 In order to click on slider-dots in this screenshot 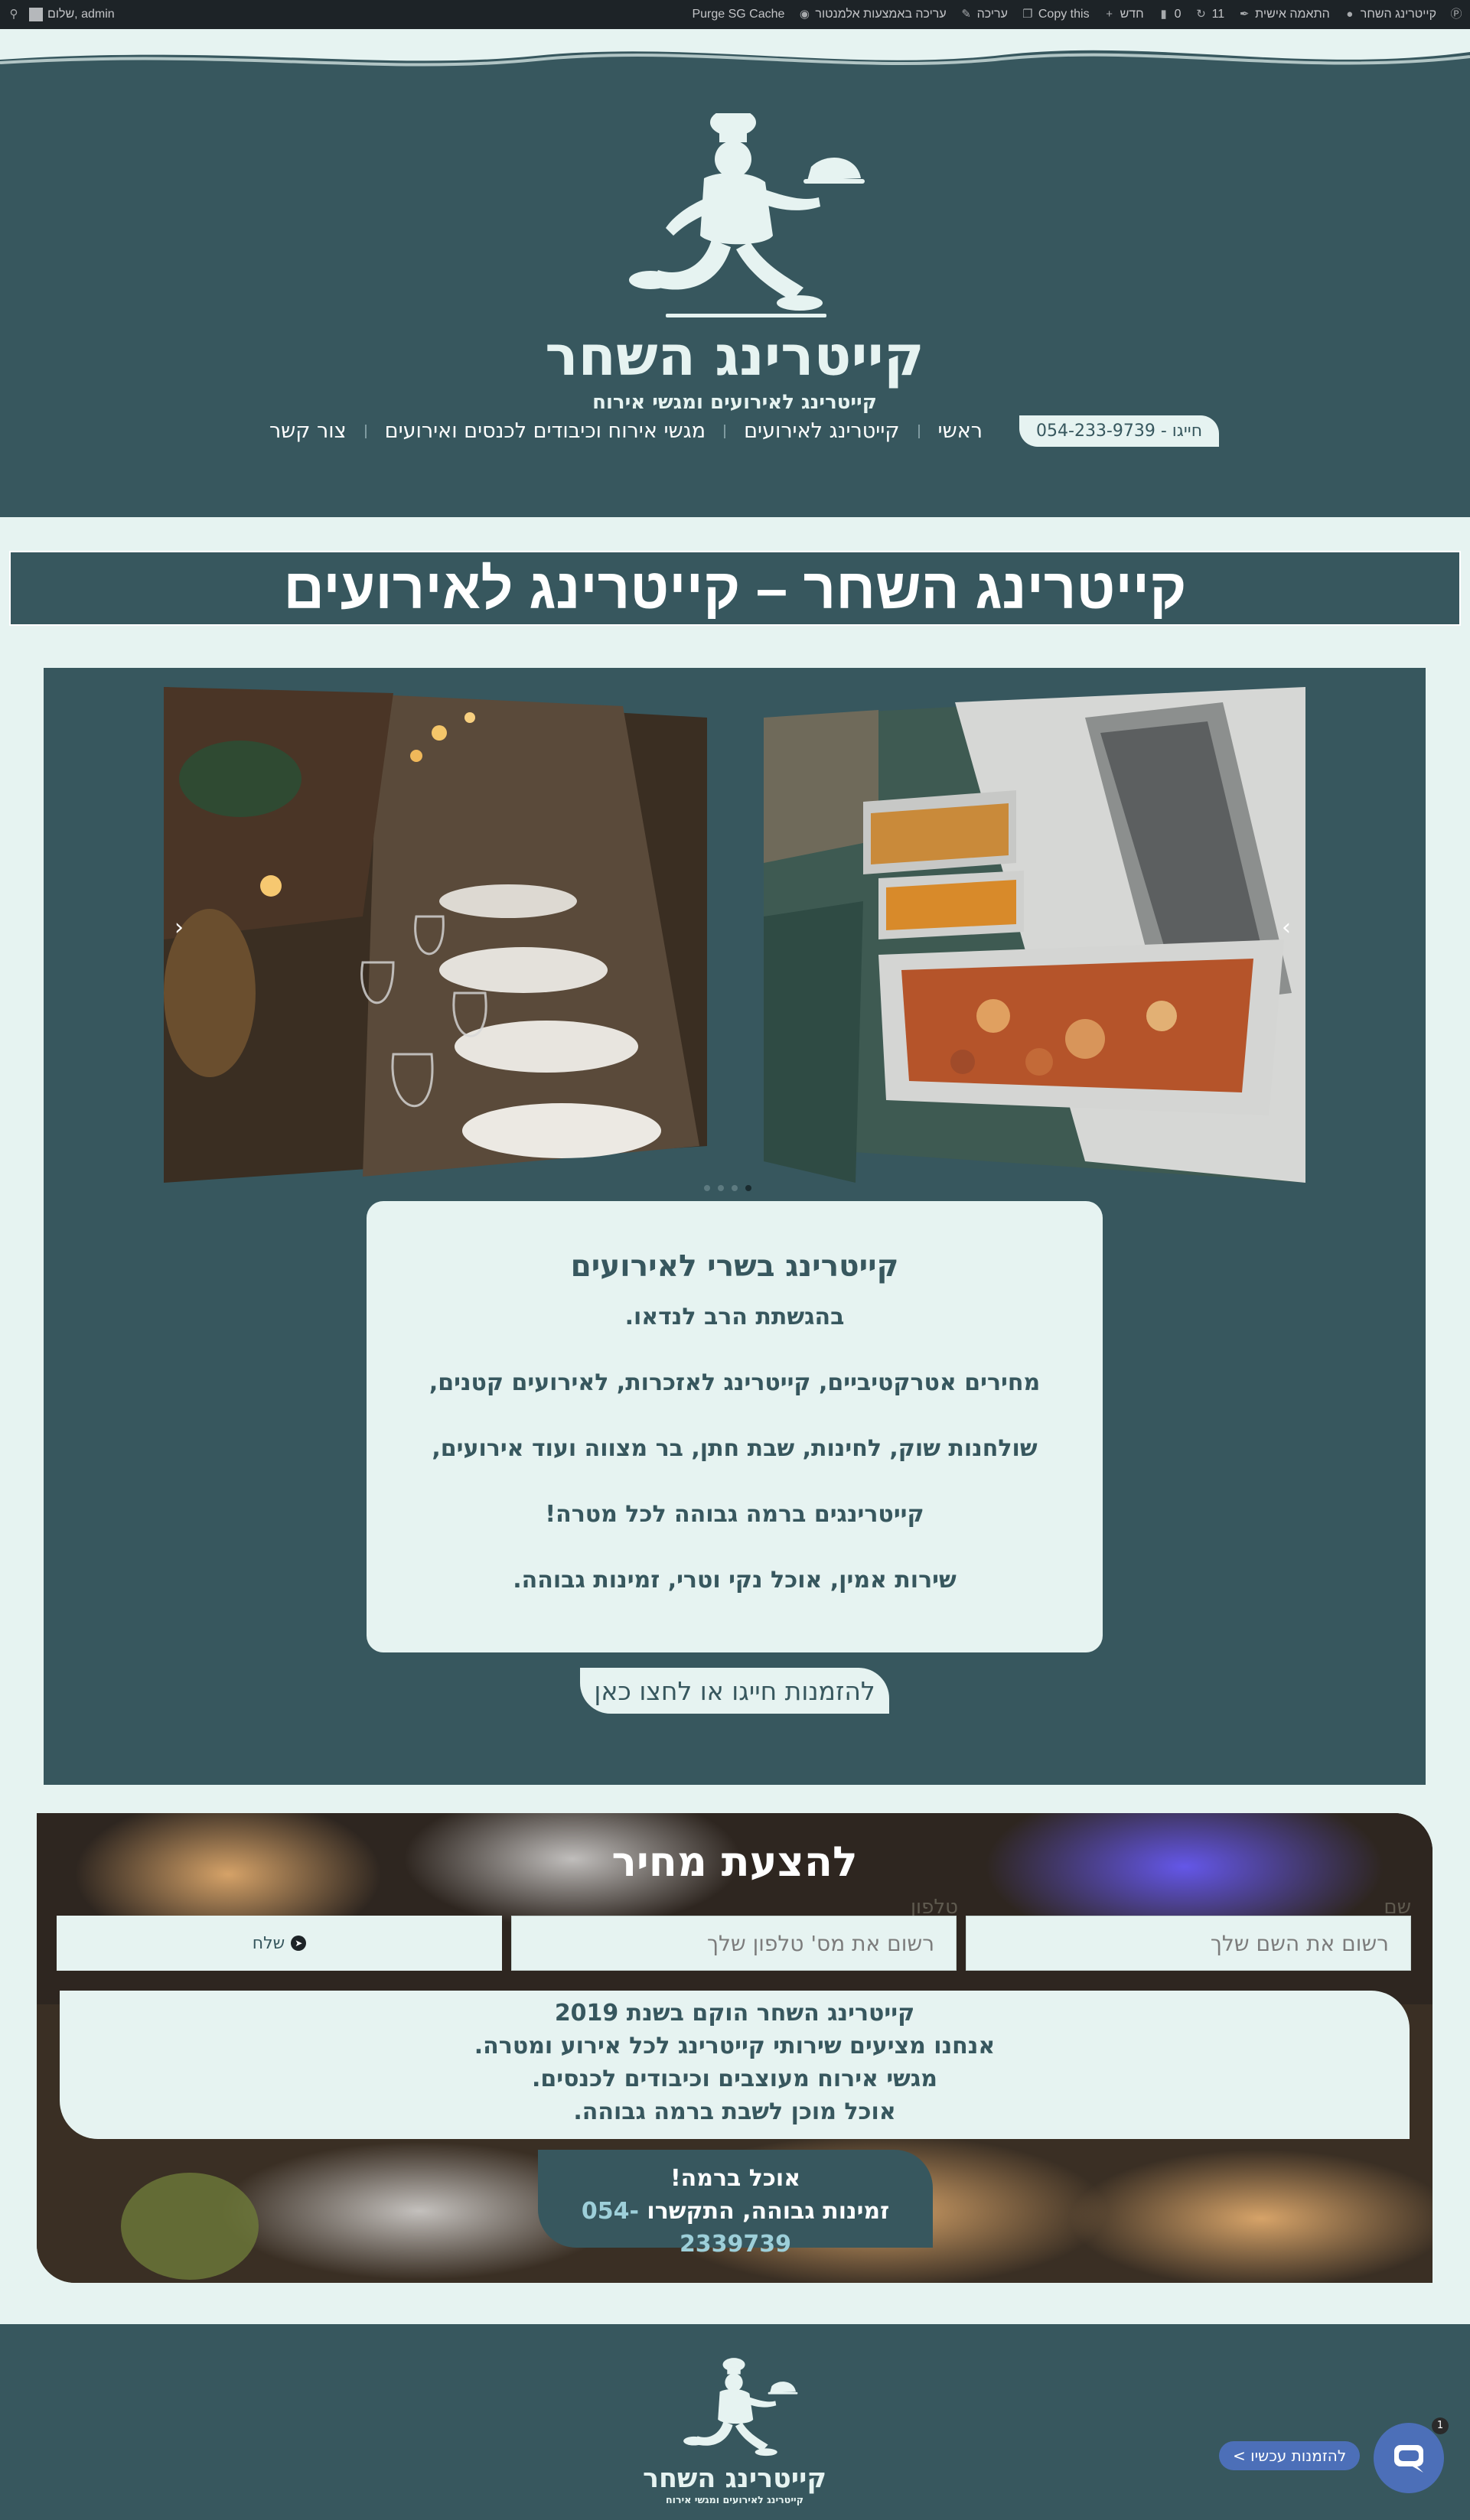, I will do `click(727, 1188)`.